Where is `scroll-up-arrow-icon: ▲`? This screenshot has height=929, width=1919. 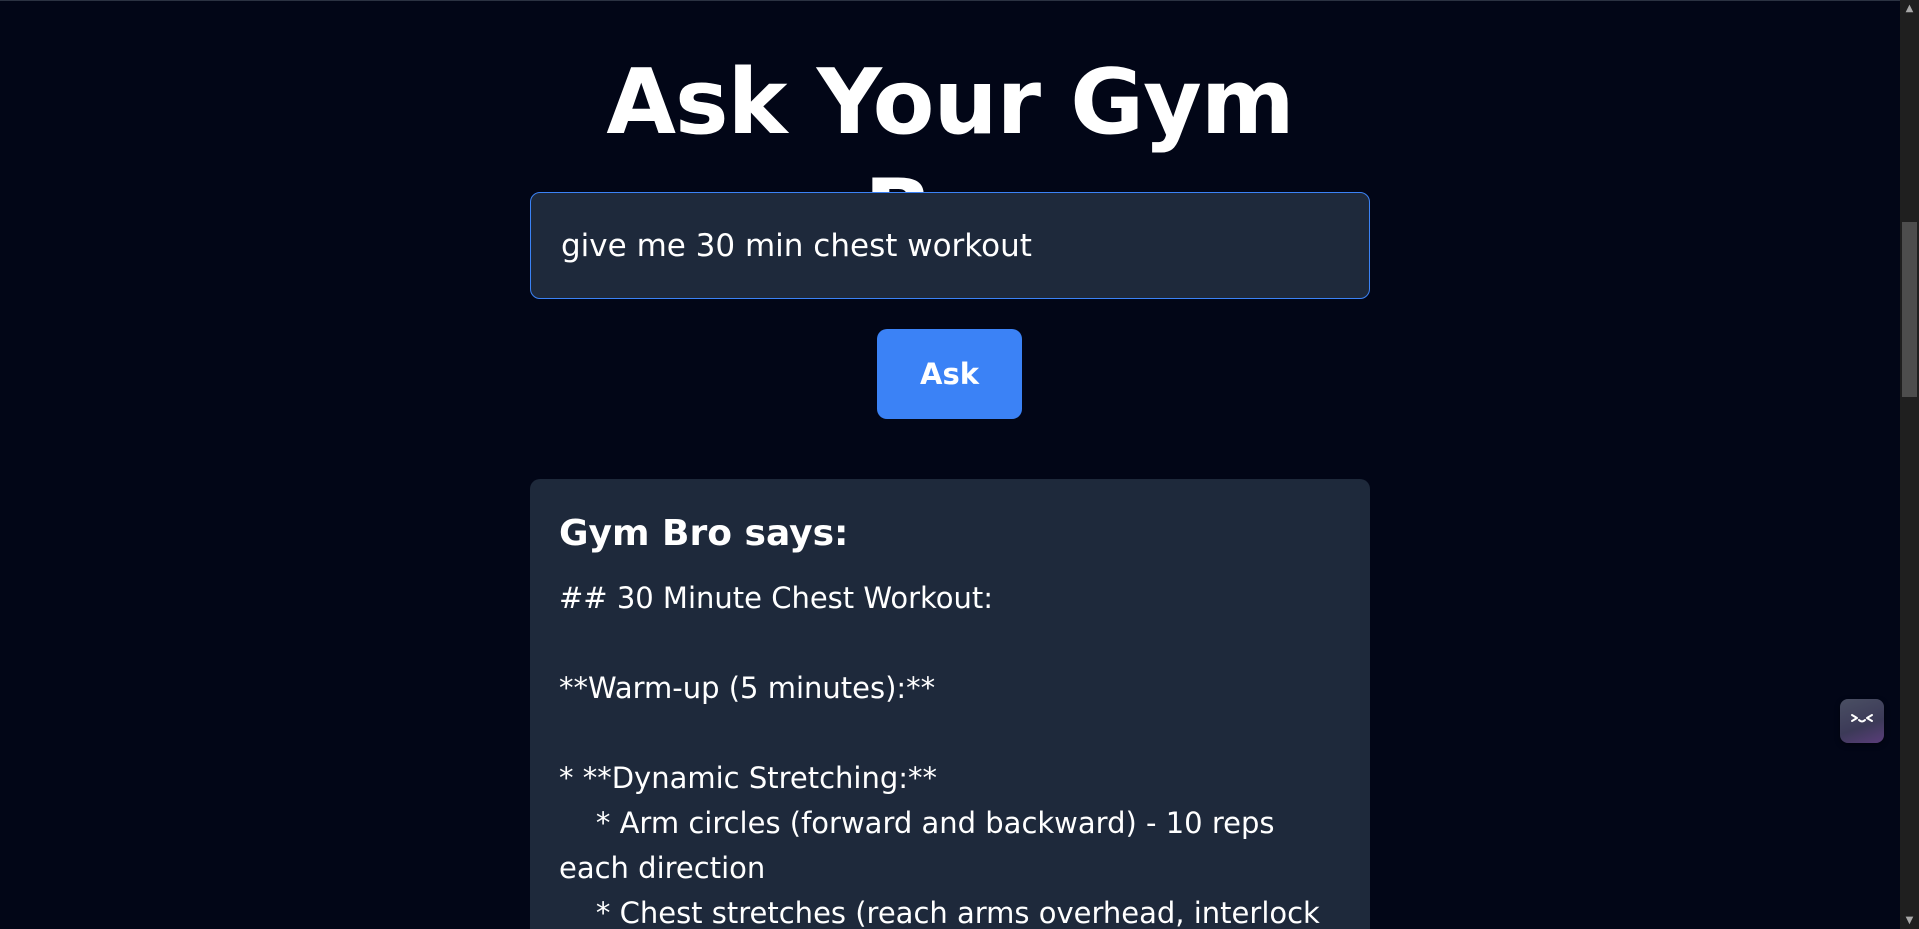 scroll-up-arrow-icon: ▲ is located at coordinates (1909, 8).